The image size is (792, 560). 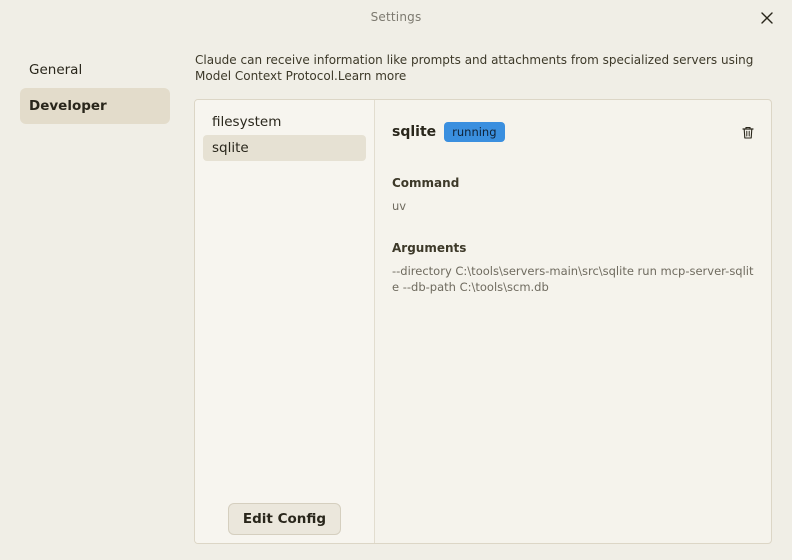 What do you see at coordinates (95, 70) in the screenshot?
I see `nav-item-general: General` at bounding box center [95, 70].